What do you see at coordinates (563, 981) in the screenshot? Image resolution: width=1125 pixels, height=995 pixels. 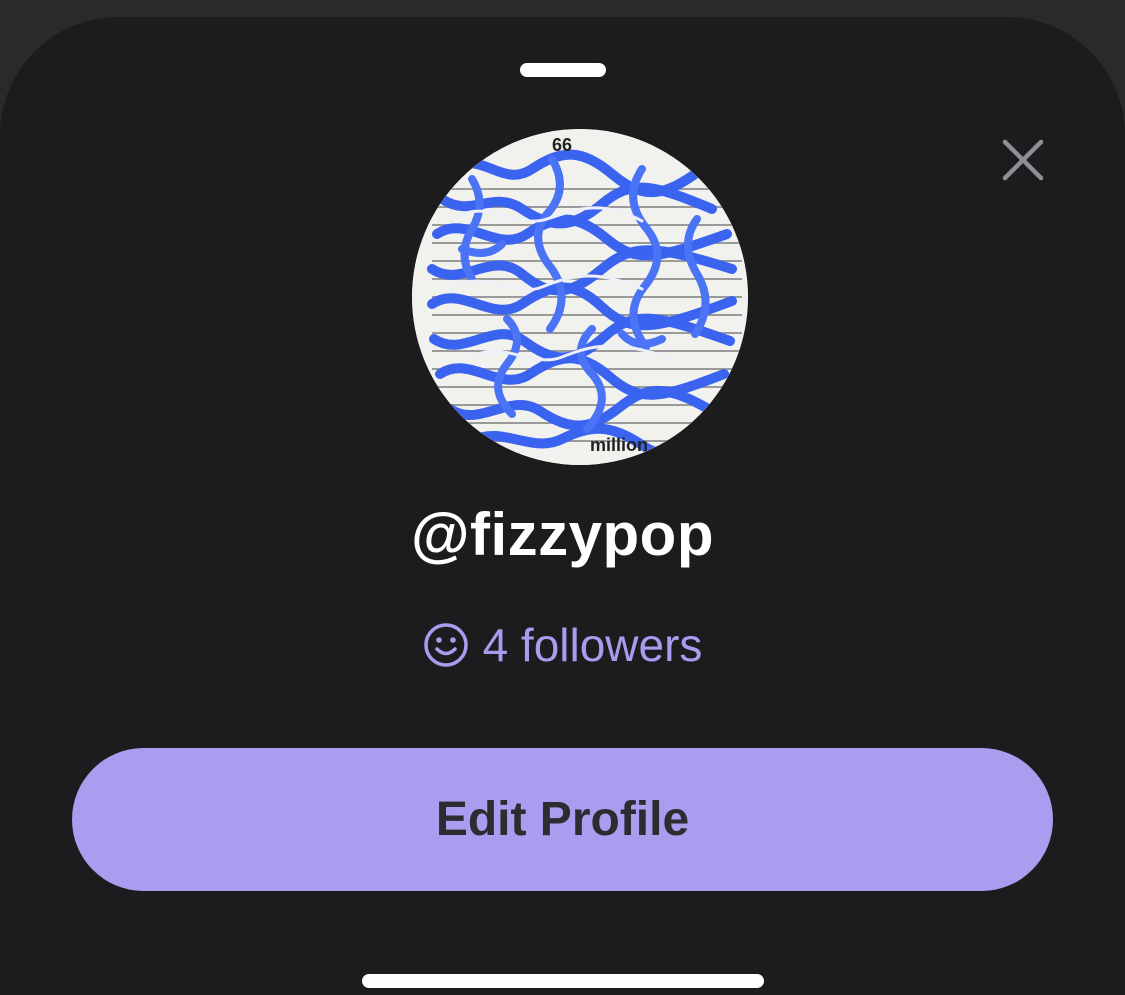 I see `home-indicator` at bounding box center [563, 981].